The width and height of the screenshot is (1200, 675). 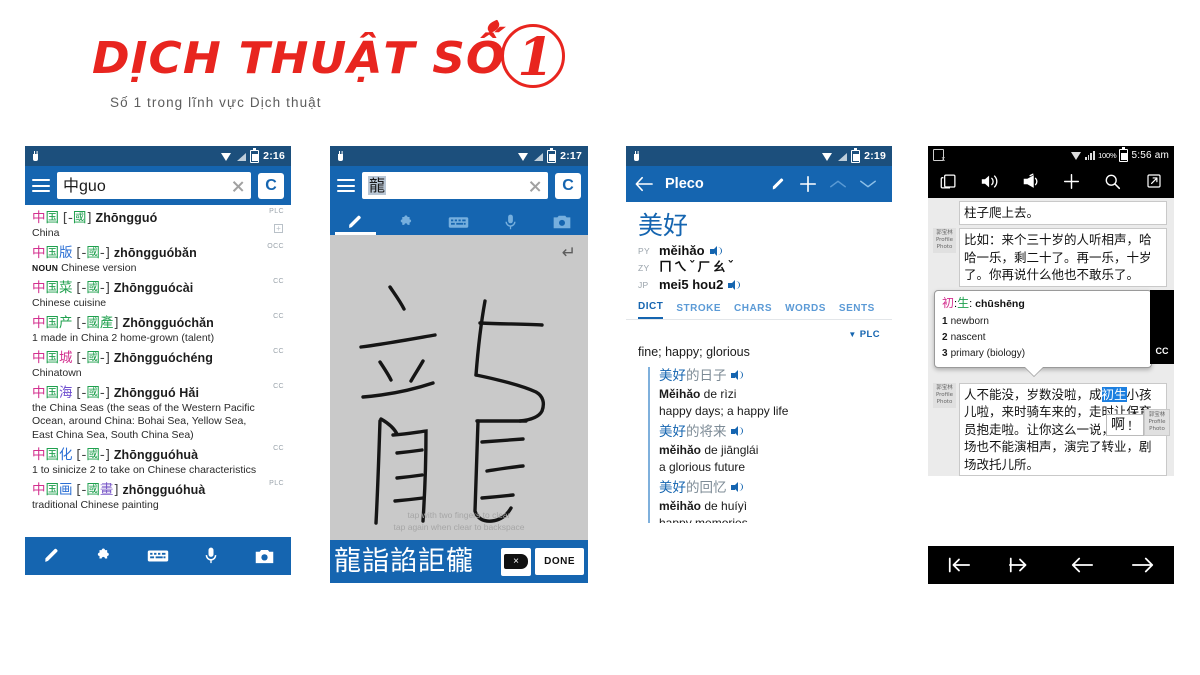 What do you see at coordinates (718, 394) in the screenshot?
I see `example-pinyin-rest: de rìzi` at bounding box center [718, 394].